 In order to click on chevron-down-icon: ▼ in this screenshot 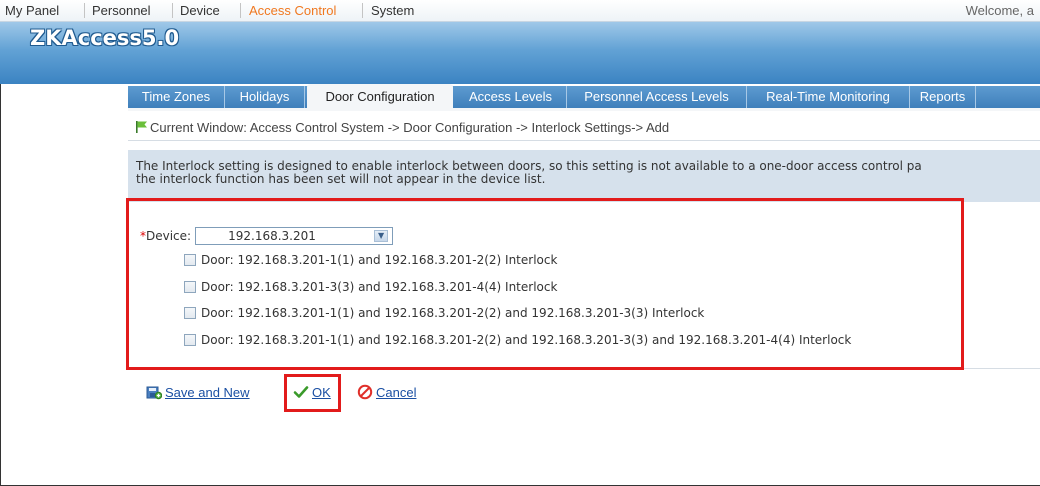, I will do `click(381, 236)`.